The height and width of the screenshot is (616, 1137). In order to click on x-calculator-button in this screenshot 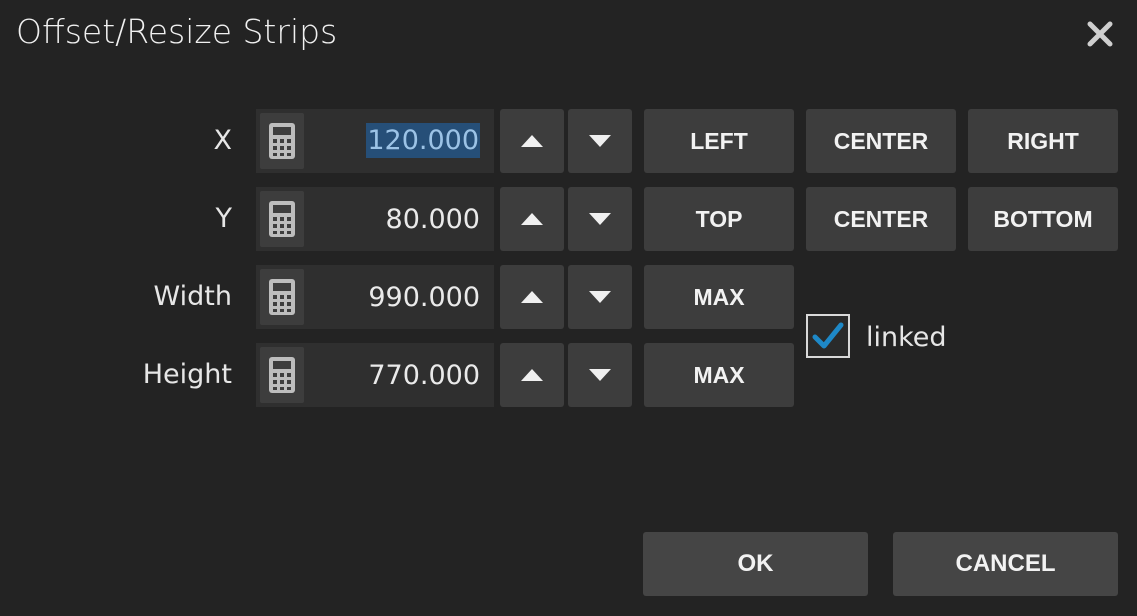, I will do `click(282, 141)`.